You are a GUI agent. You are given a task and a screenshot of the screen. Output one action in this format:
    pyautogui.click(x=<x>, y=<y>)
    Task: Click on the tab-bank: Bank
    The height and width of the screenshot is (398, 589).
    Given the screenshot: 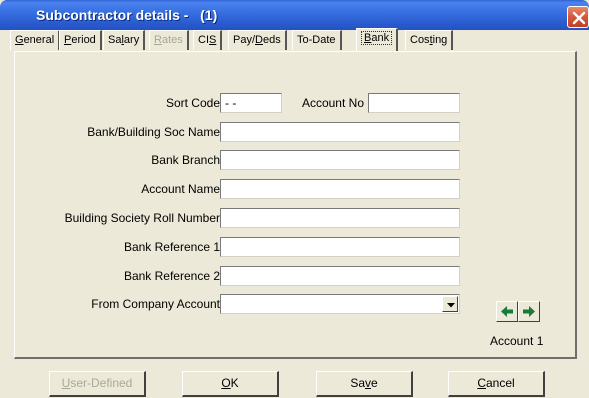 What is the action you would take?
    pyautogui.click(x=377, y=39)
    